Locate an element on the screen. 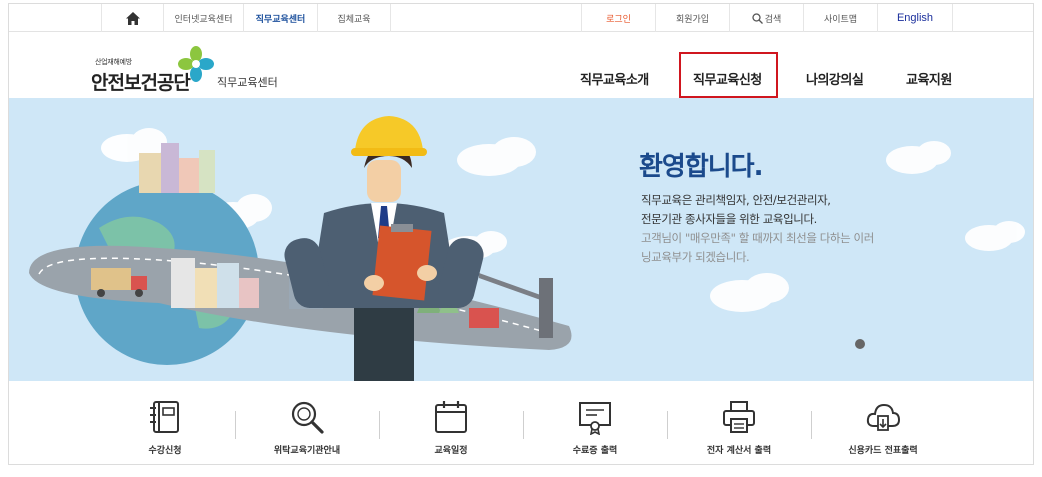 The width and height of the screenshot is (1042, 477). quick-label: 전자 계산서 출력 is located at coordinates (739, 451).